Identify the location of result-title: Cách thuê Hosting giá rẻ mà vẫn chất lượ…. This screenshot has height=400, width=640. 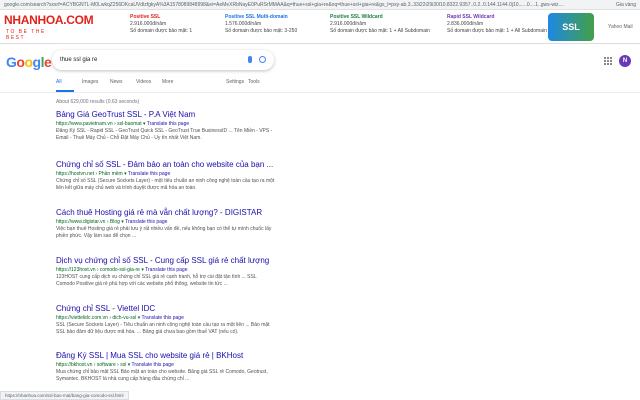
(166, 213).